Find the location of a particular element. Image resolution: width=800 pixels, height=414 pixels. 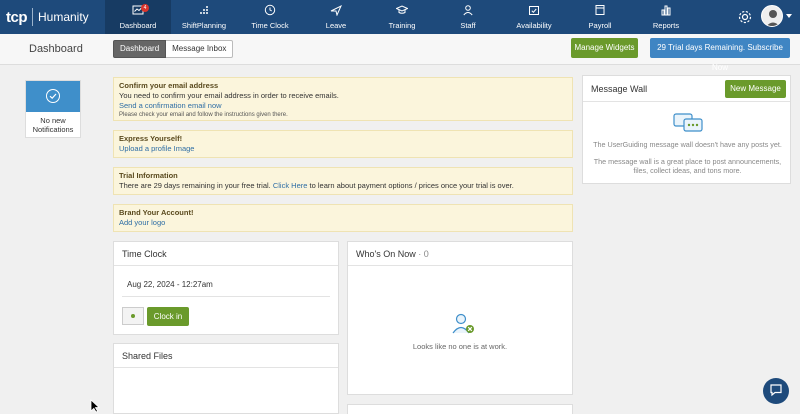

alert-title: Express Yourself! is located at coordinates (151, 138).